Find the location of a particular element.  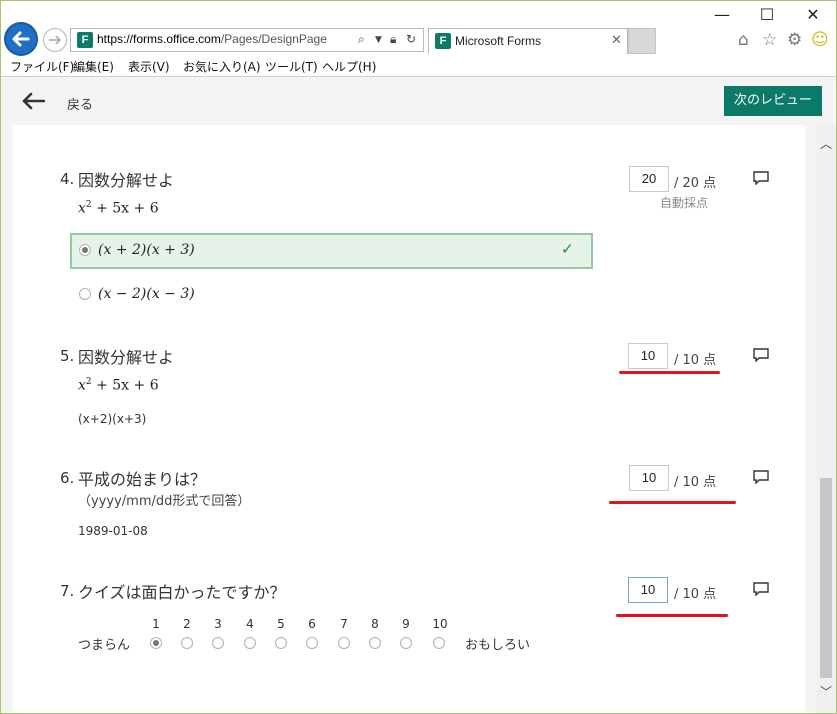

scale-left-label: つまらん is located at coordinates (104, 645).